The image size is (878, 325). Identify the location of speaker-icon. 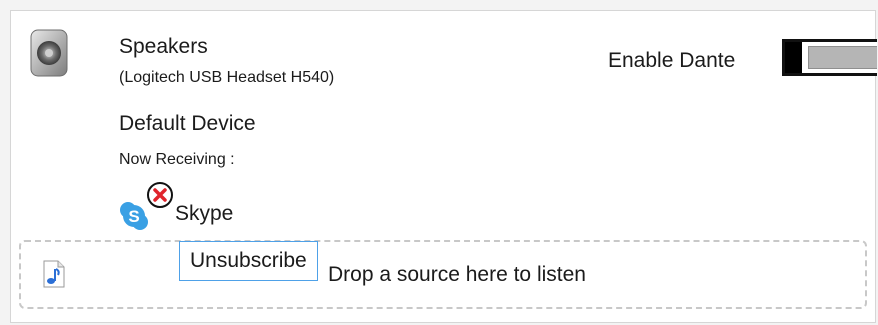
(49, 53).